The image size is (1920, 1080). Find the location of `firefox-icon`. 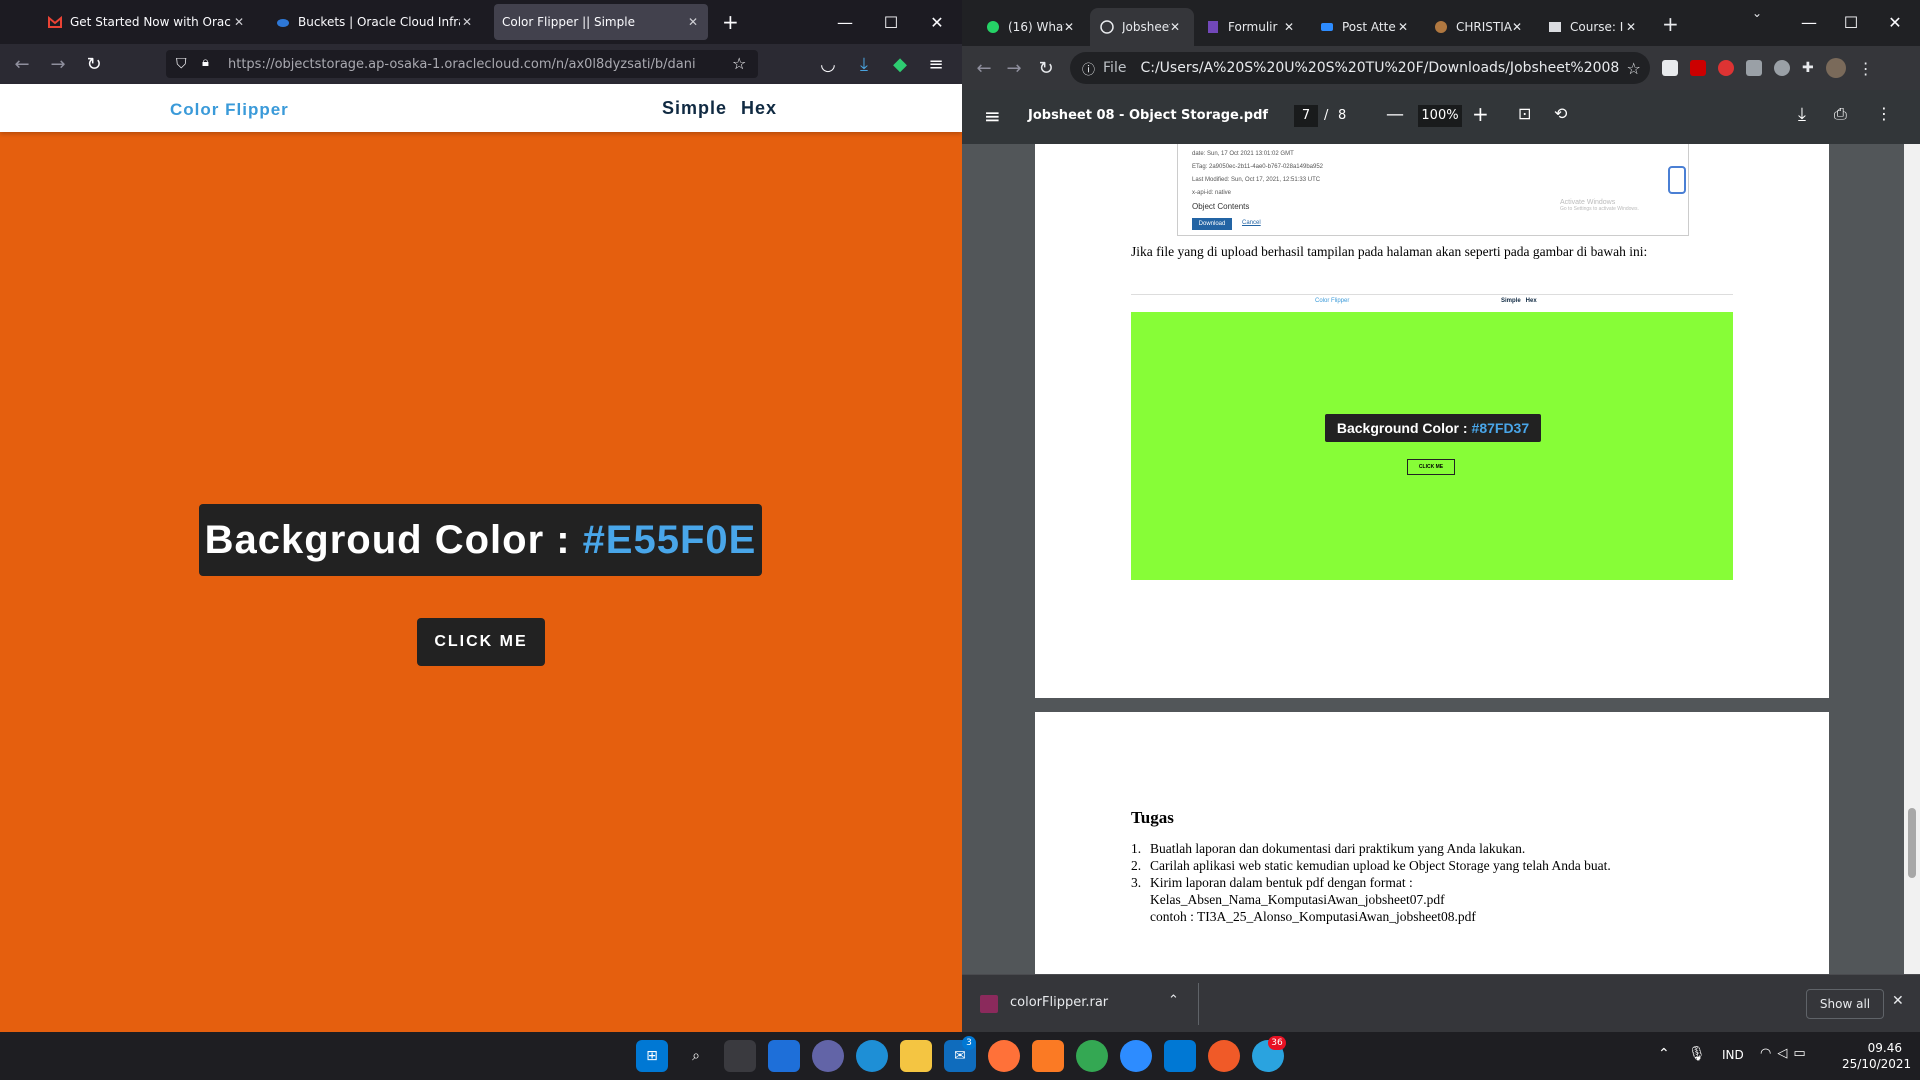

firefox-icon is located at coordinates (1004, 1056).